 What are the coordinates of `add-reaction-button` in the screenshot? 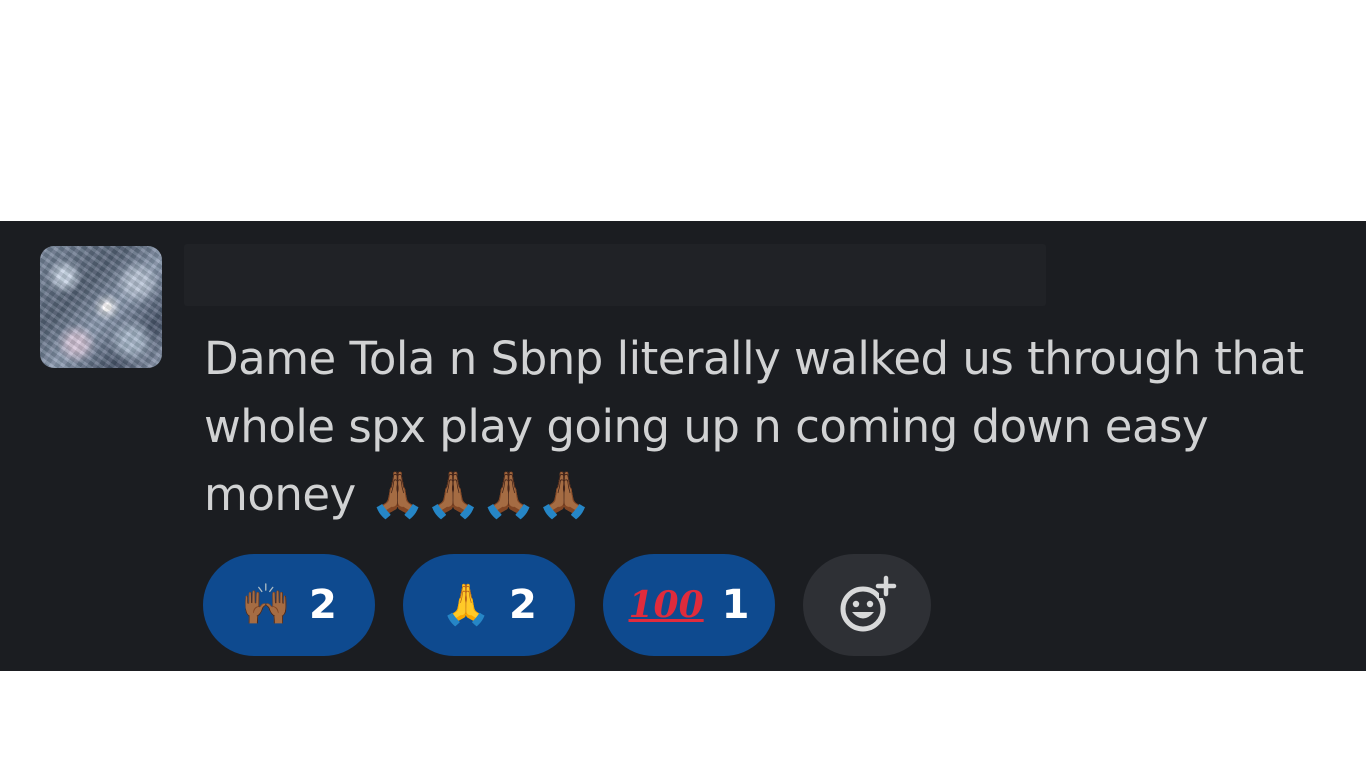 It's located at (867, 605).